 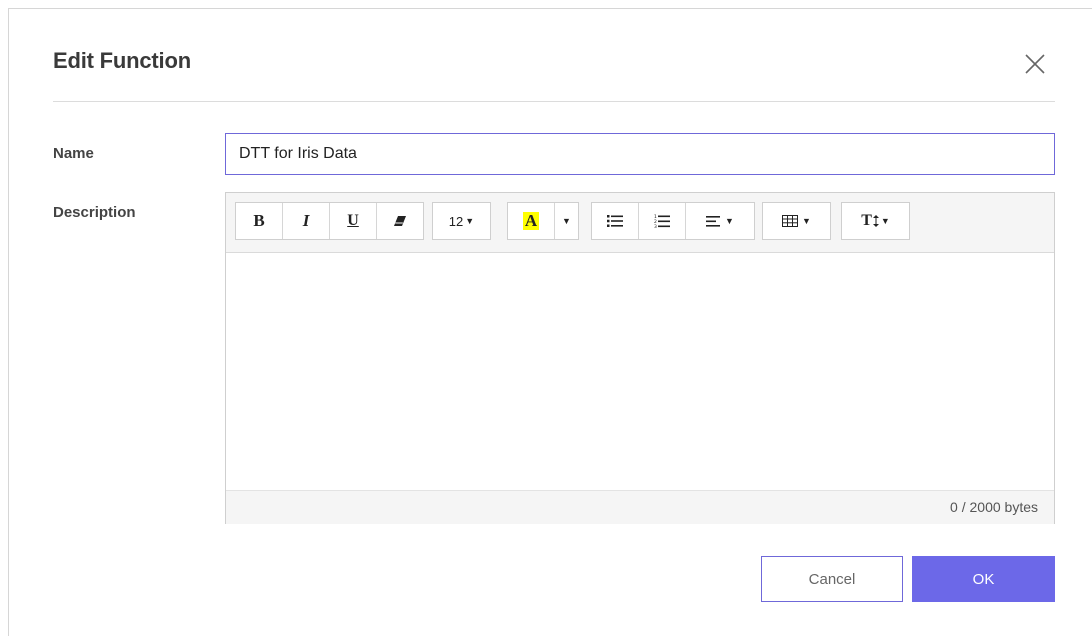 What do you see at coordinates (640, 154) in the screenshot?
I see `name-input` at bounding box center [640, 154].